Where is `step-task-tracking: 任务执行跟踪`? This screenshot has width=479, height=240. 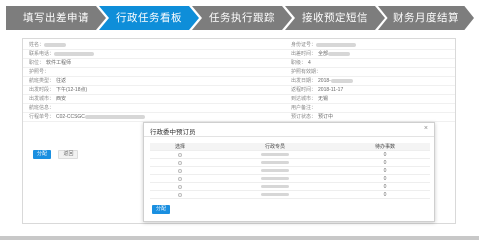 step-task-tracking: 任务执行跟踪 is located at coordinates (242, 18).